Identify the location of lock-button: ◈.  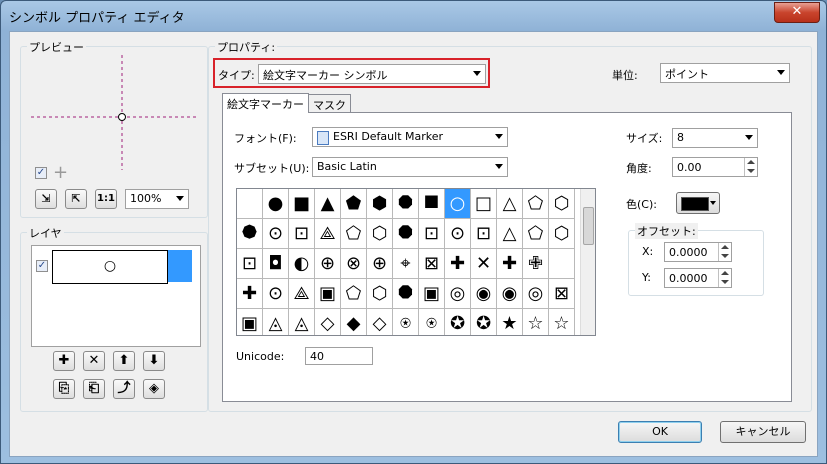
(154, 389).